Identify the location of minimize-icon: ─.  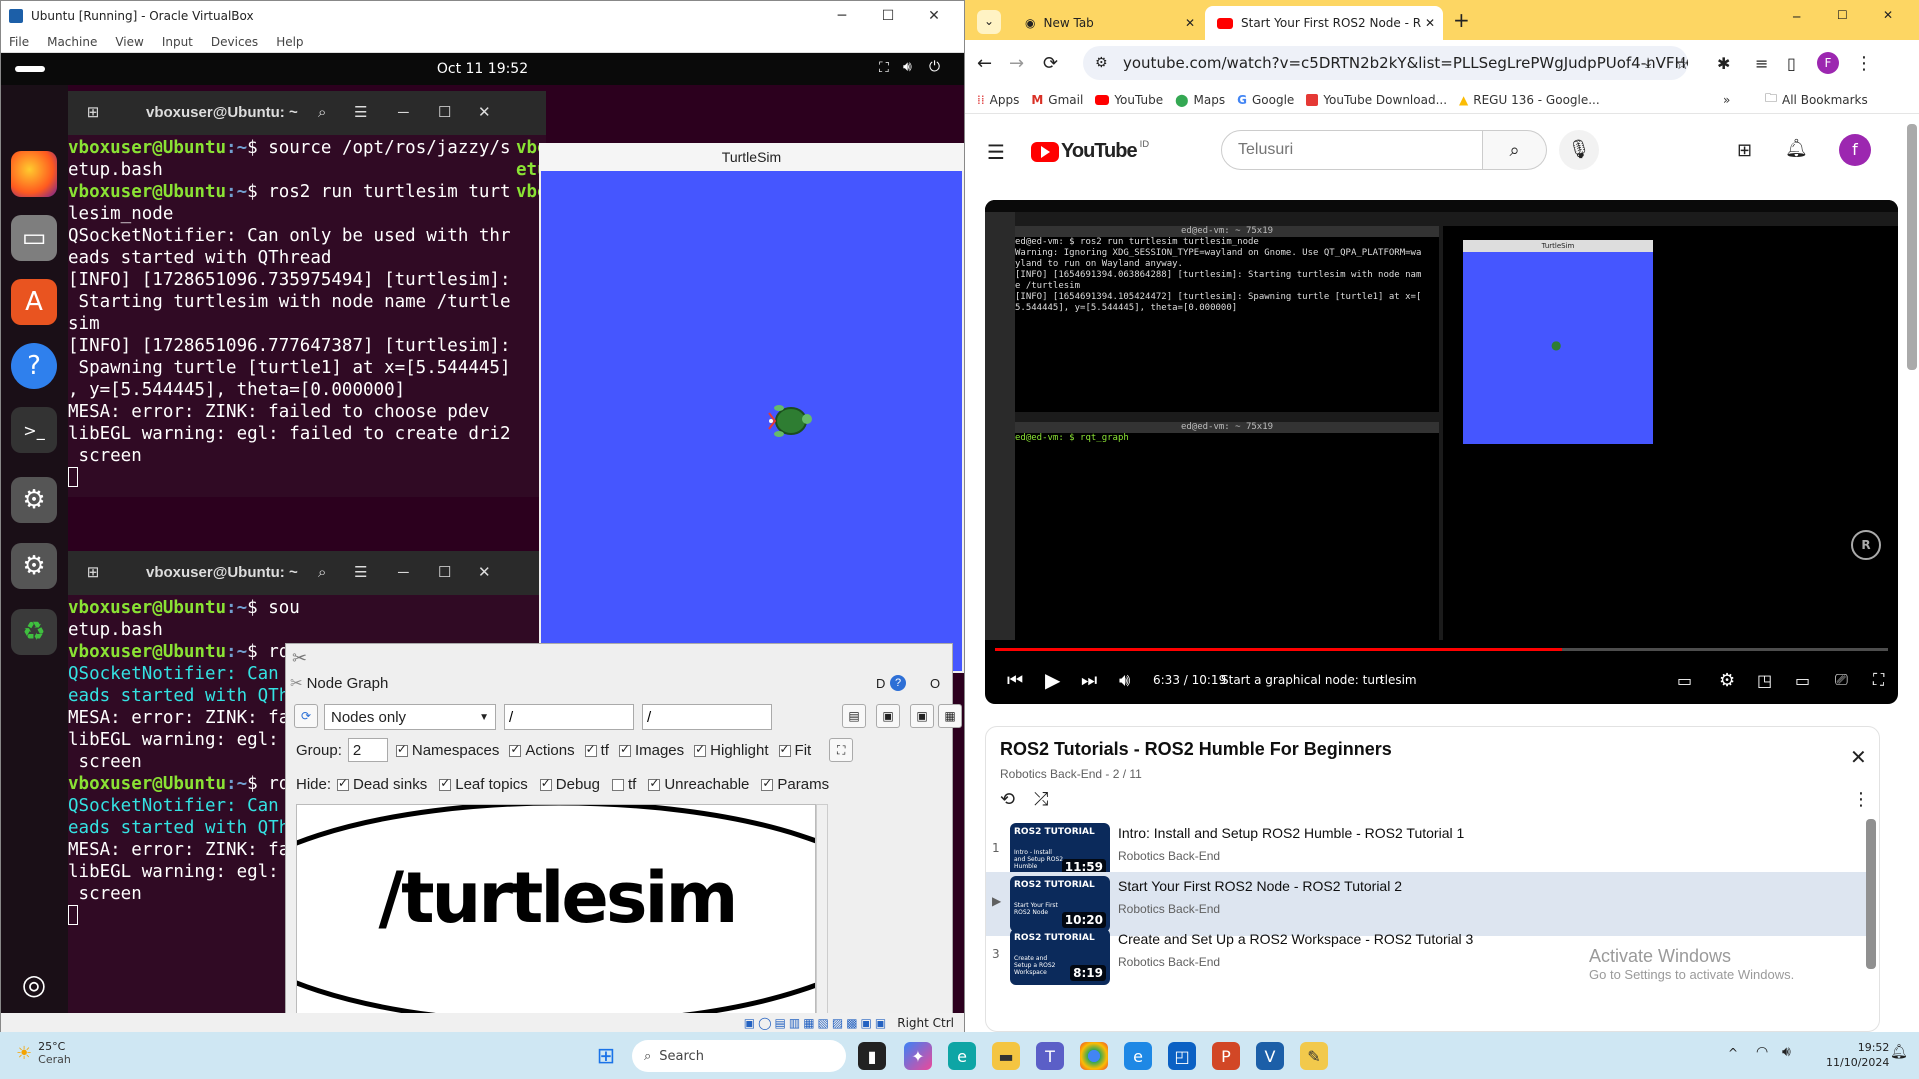
(403, 573).